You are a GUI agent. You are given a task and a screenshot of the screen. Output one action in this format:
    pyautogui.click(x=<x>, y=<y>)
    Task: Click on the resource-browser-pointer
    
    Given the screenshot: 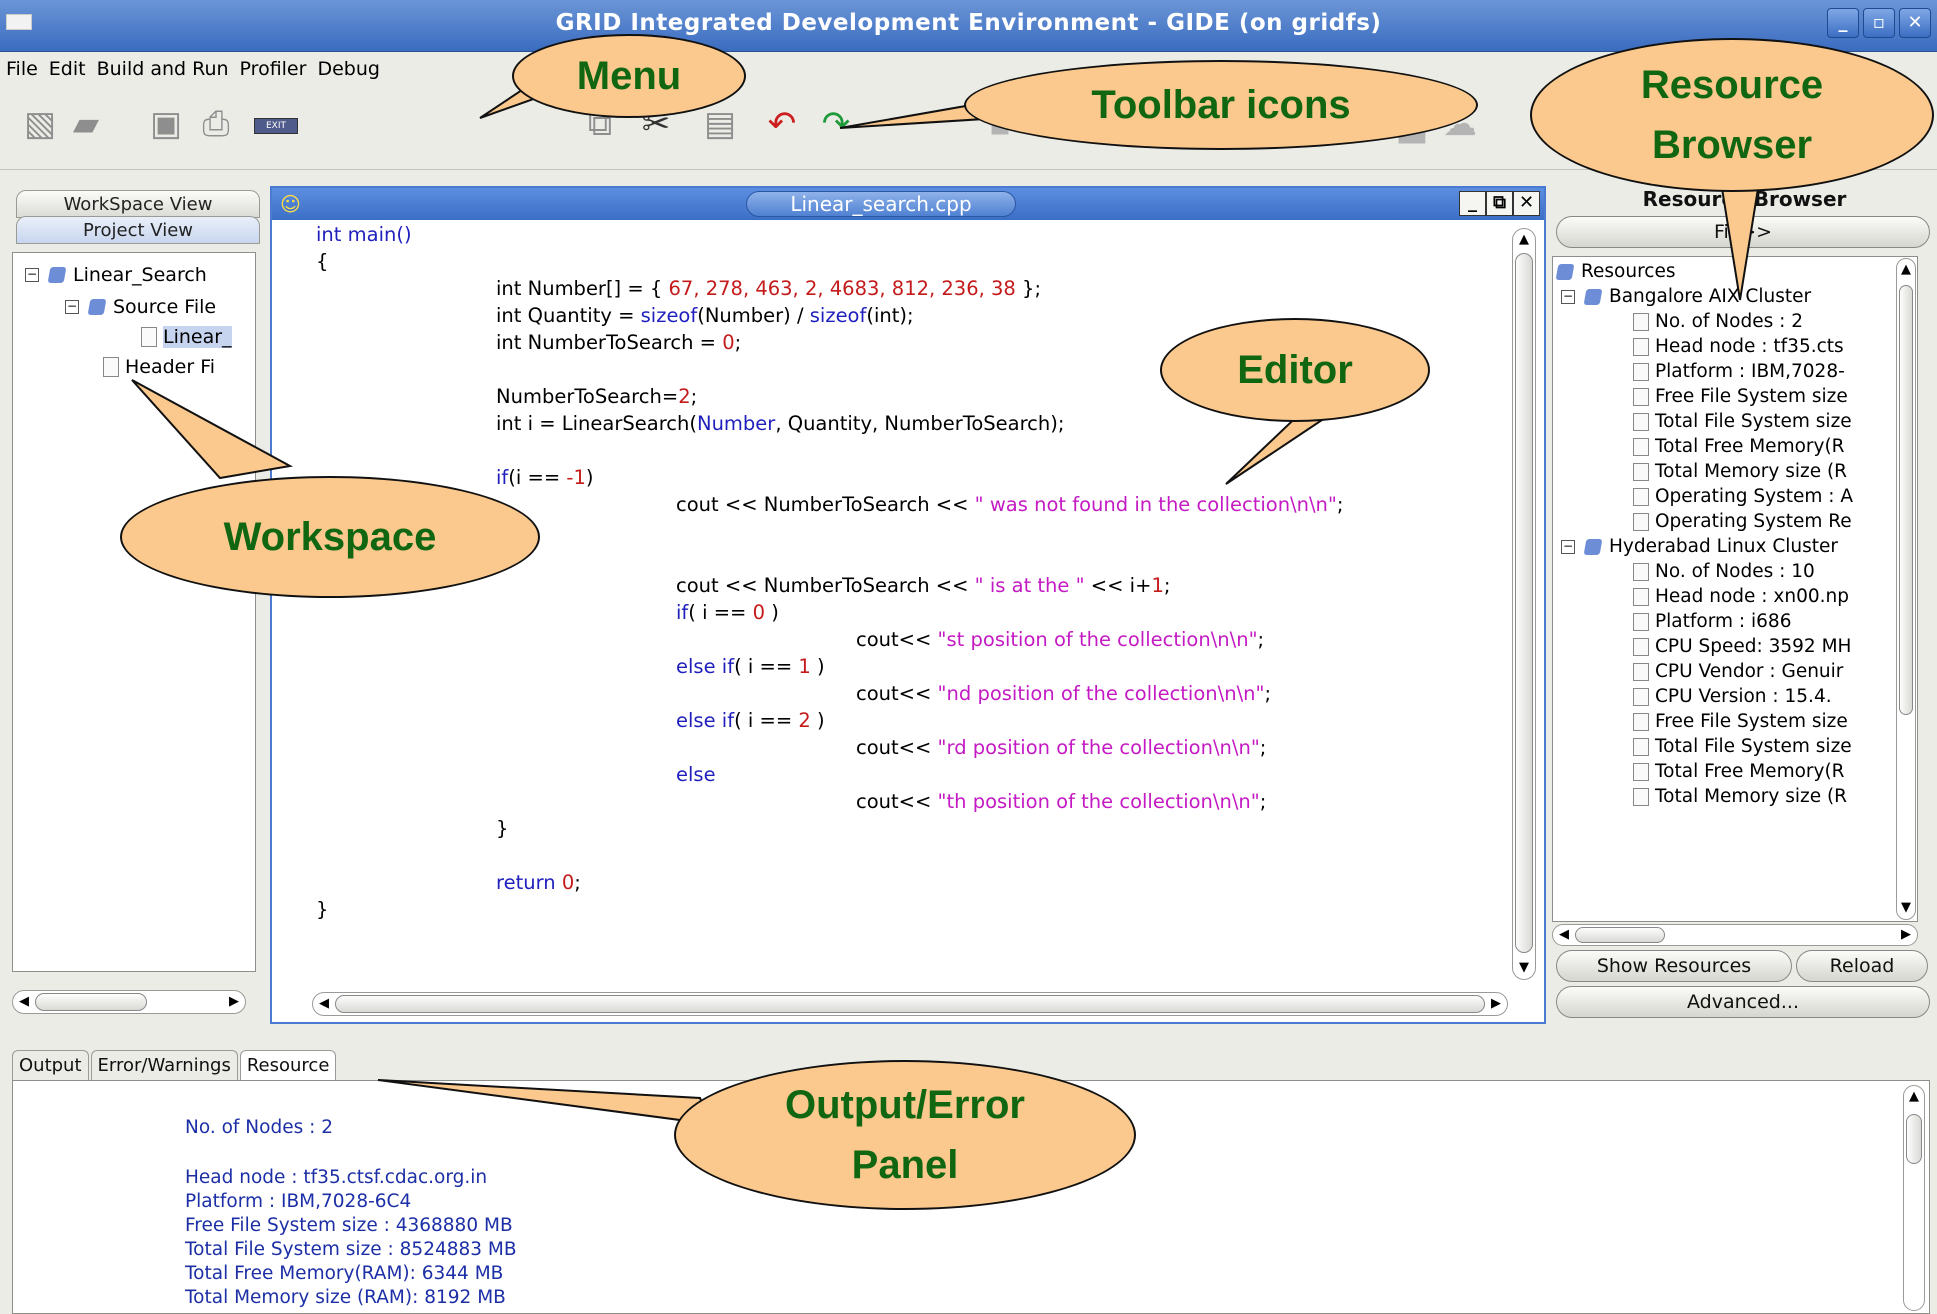 What is the action you would take?
    pyautogui.click(x=1740, y=238)
    